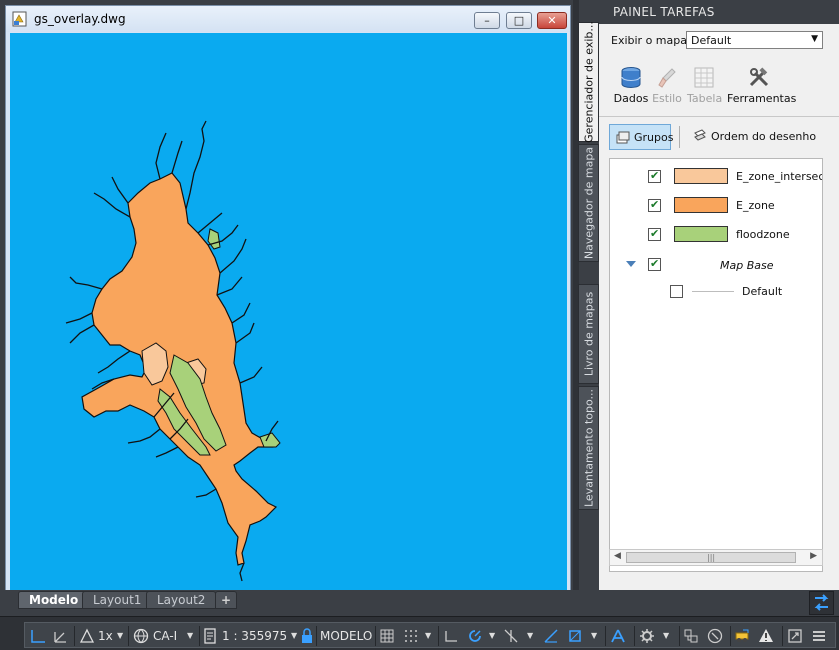 This screenshot has width=839, height=650. Describe the element at coordinates (61, 636) in the screenshot. I see `dynamic-ucs-button` at that location.